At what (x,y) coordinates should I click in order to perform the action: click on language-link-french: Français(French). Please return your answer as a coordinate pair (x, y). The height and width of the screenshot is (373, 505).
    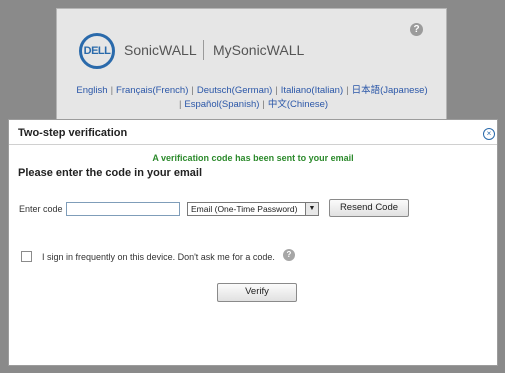
    Looking at the image, I should click on (152, 90).